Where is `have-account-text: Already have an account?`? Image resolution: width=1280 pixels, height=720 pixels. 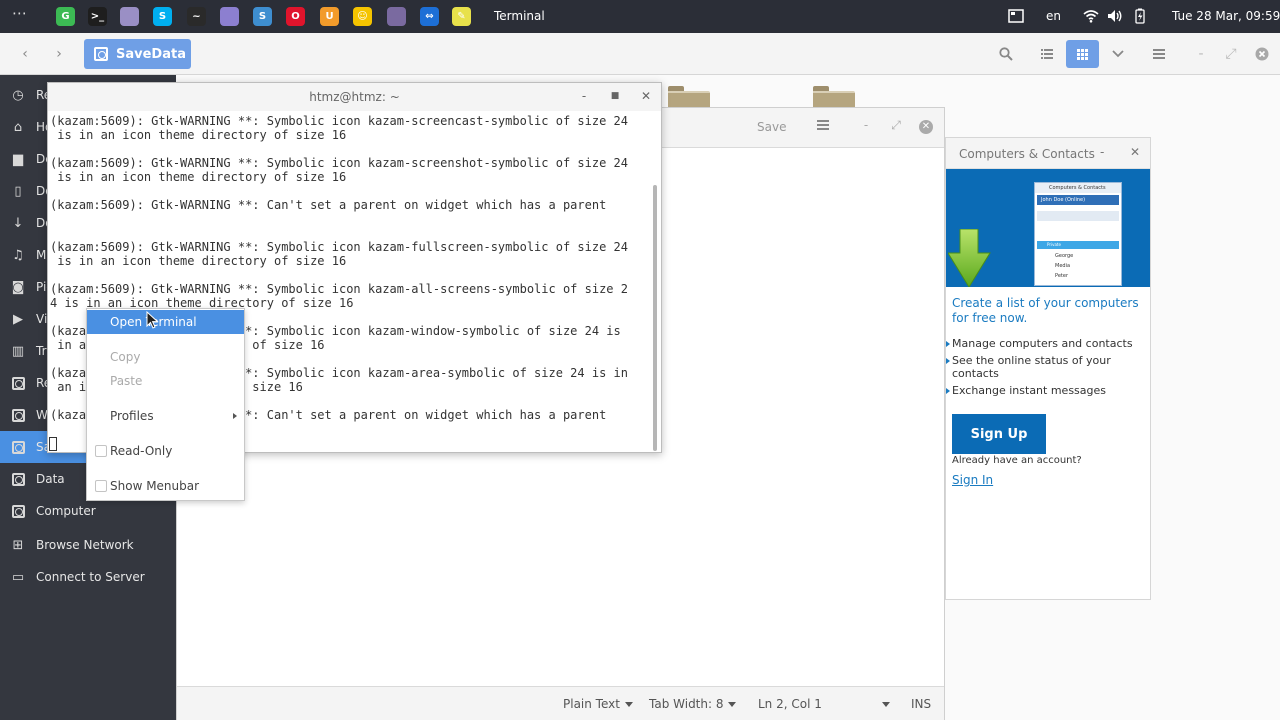 have-account-text: Already have an account? is located at coordinates (1017, 460).